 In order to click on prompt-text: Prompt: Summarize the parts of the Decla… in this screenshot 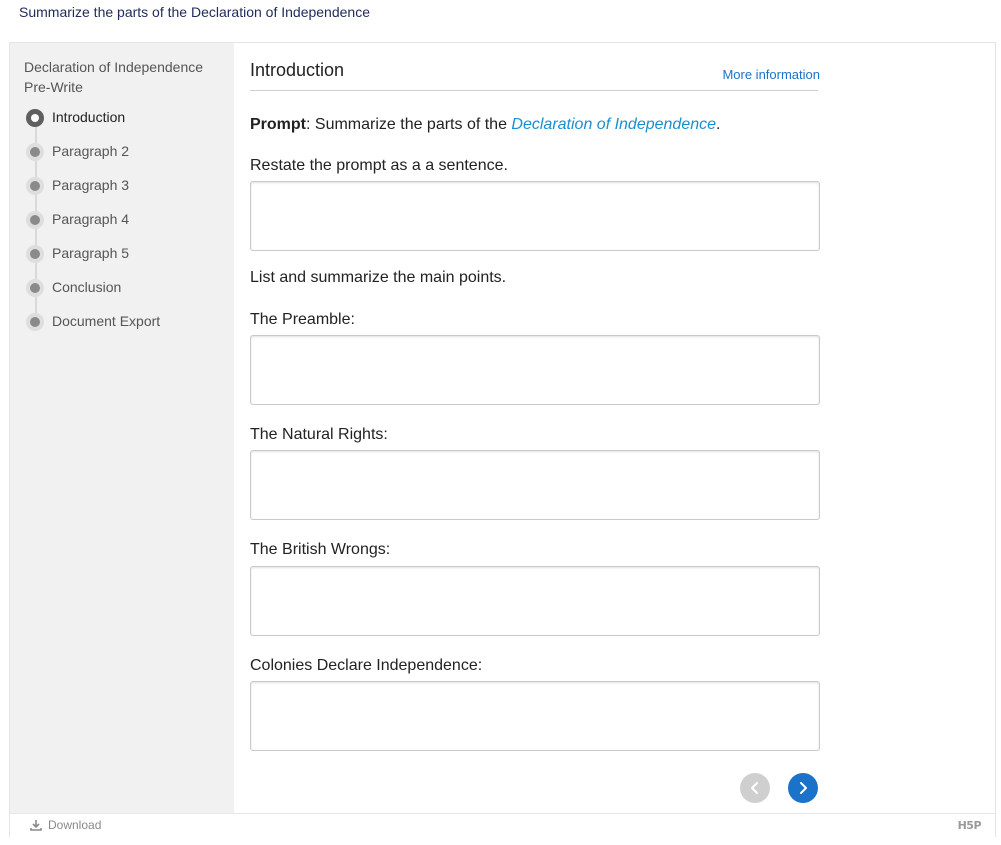, I will do `click(485, 125)`.